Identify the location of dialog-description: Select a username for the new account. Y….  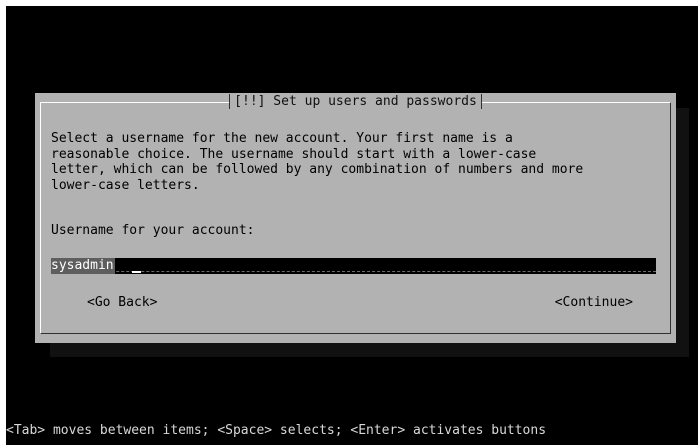
(317, 162).